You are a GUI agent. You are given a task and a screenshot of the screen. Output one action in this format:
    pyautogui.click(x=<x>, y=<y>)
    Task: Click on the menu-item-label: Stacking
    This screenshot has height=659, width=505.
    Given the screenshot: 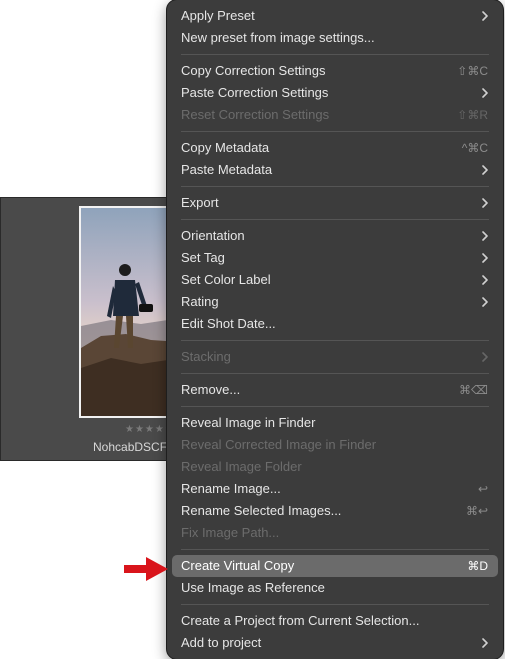 What is the action you would take?
    pyautogui.click(x=206, y=356)
    